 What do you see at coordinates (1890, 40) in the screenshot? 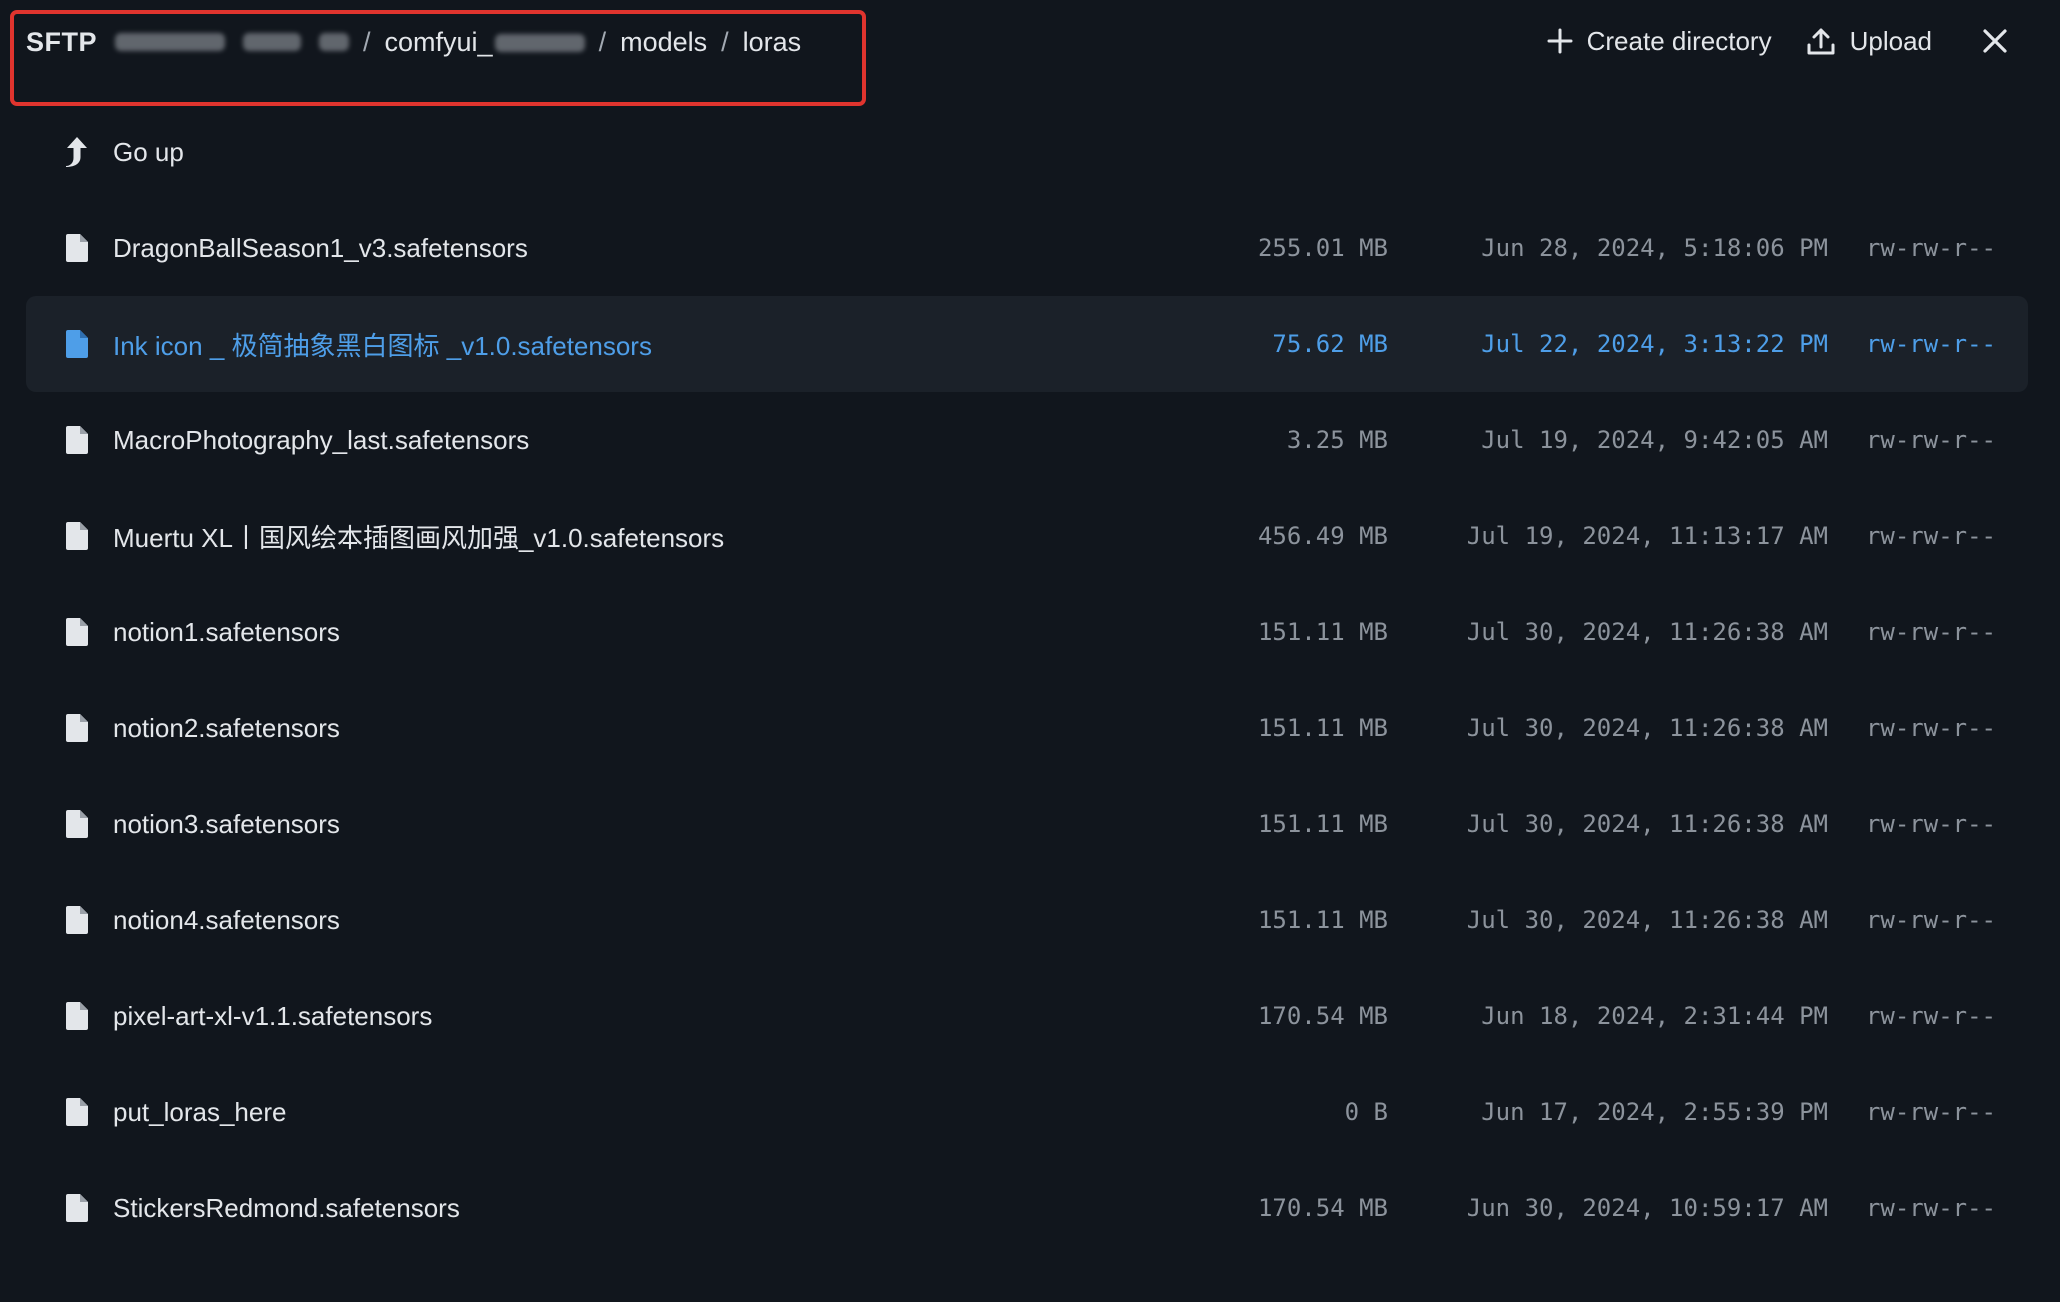
I see `upload-label: Upload` at bounding box center [1890, 40].